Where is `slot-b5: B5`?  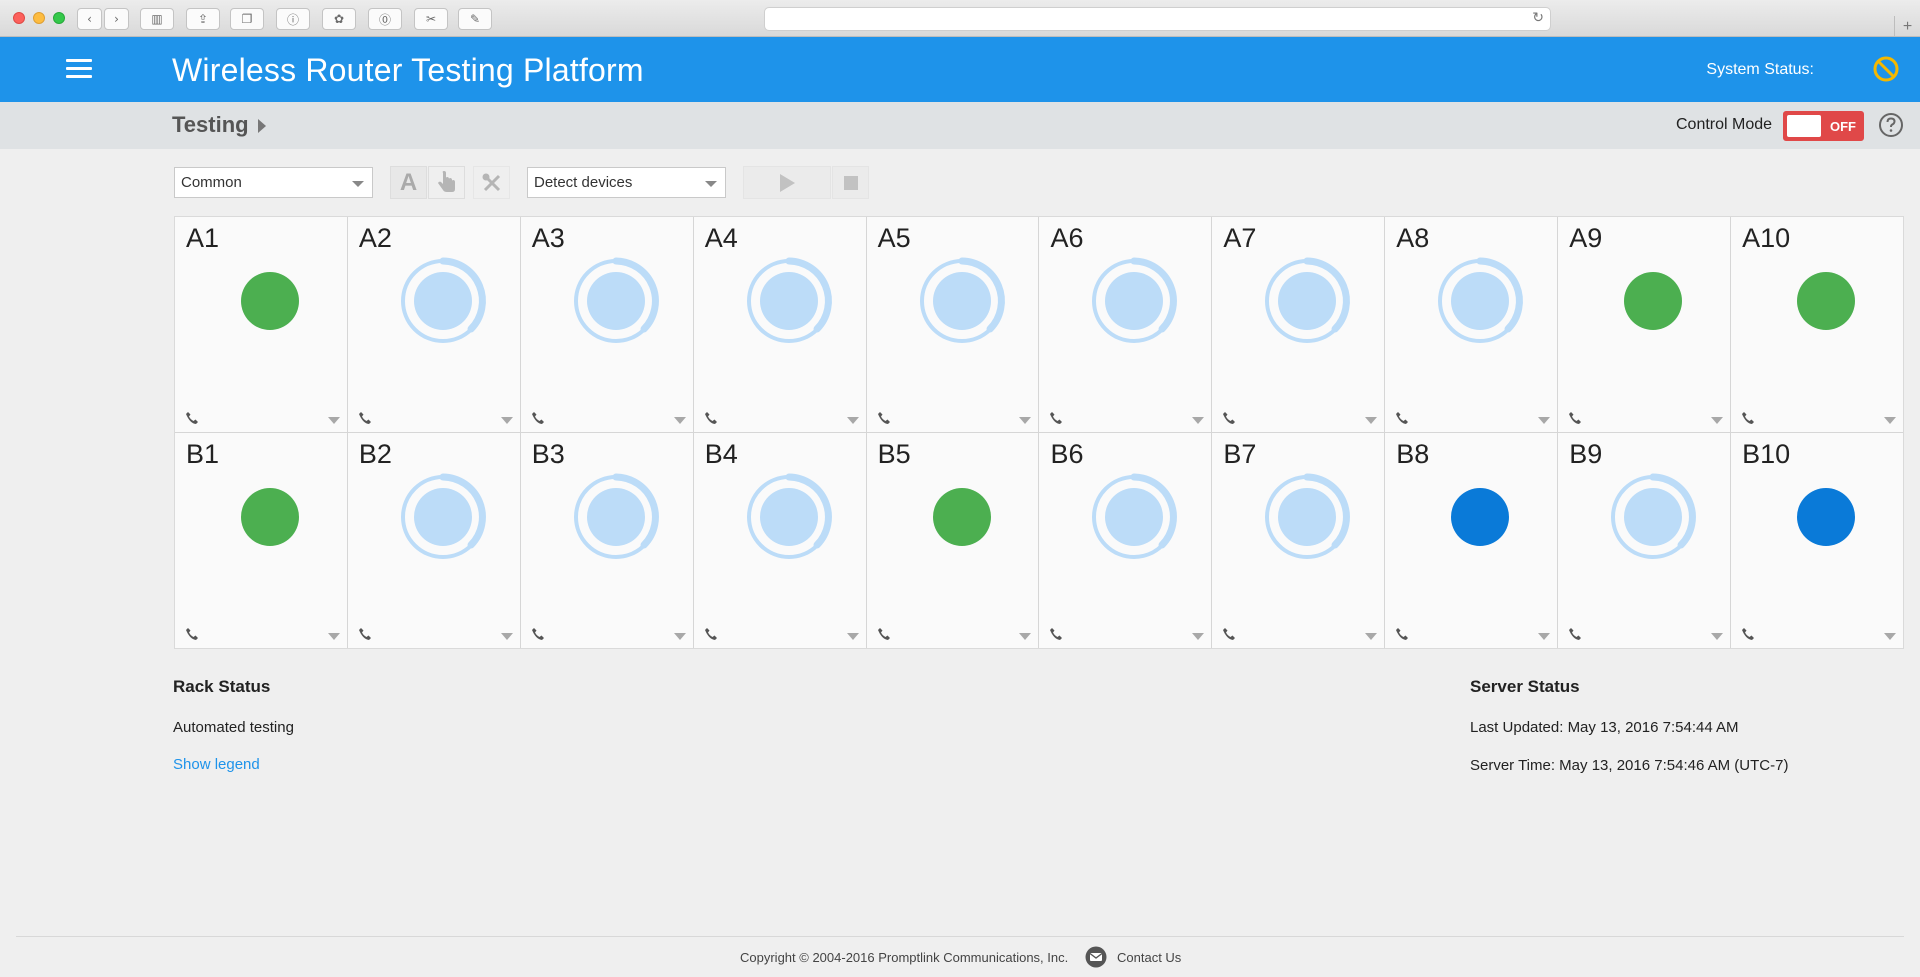
slot-b5: B5 is located at coordinates (952, 540).